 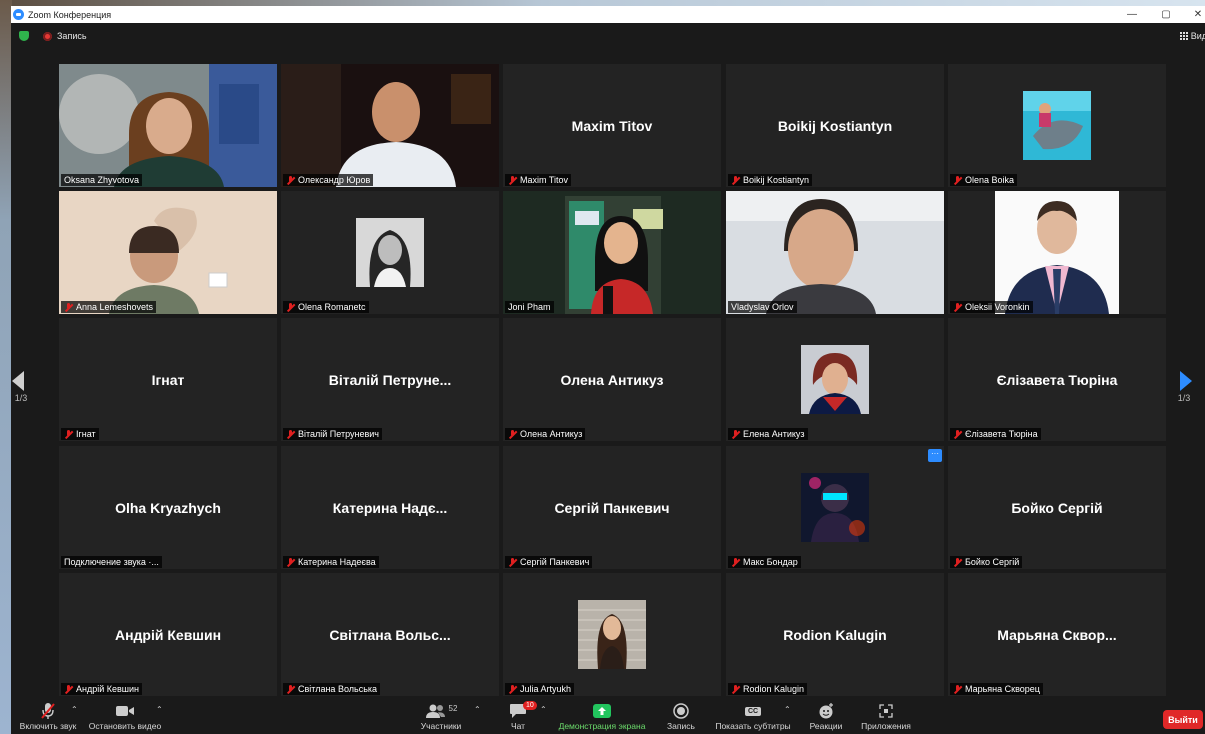 I want to click on reactions-button: Реакции, so click(x=826, y=715).